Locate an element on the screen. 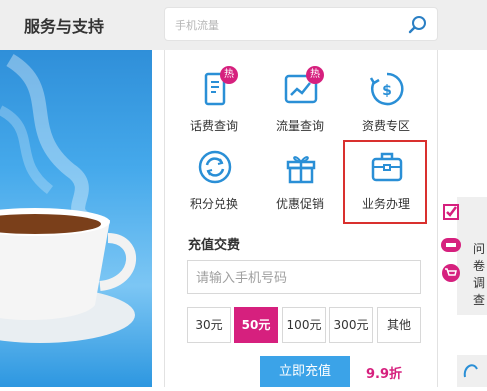 Image resolution: width=487 pixels, height=391 pixels. service-label: 资费专区 is located at coordinates (385, 126).